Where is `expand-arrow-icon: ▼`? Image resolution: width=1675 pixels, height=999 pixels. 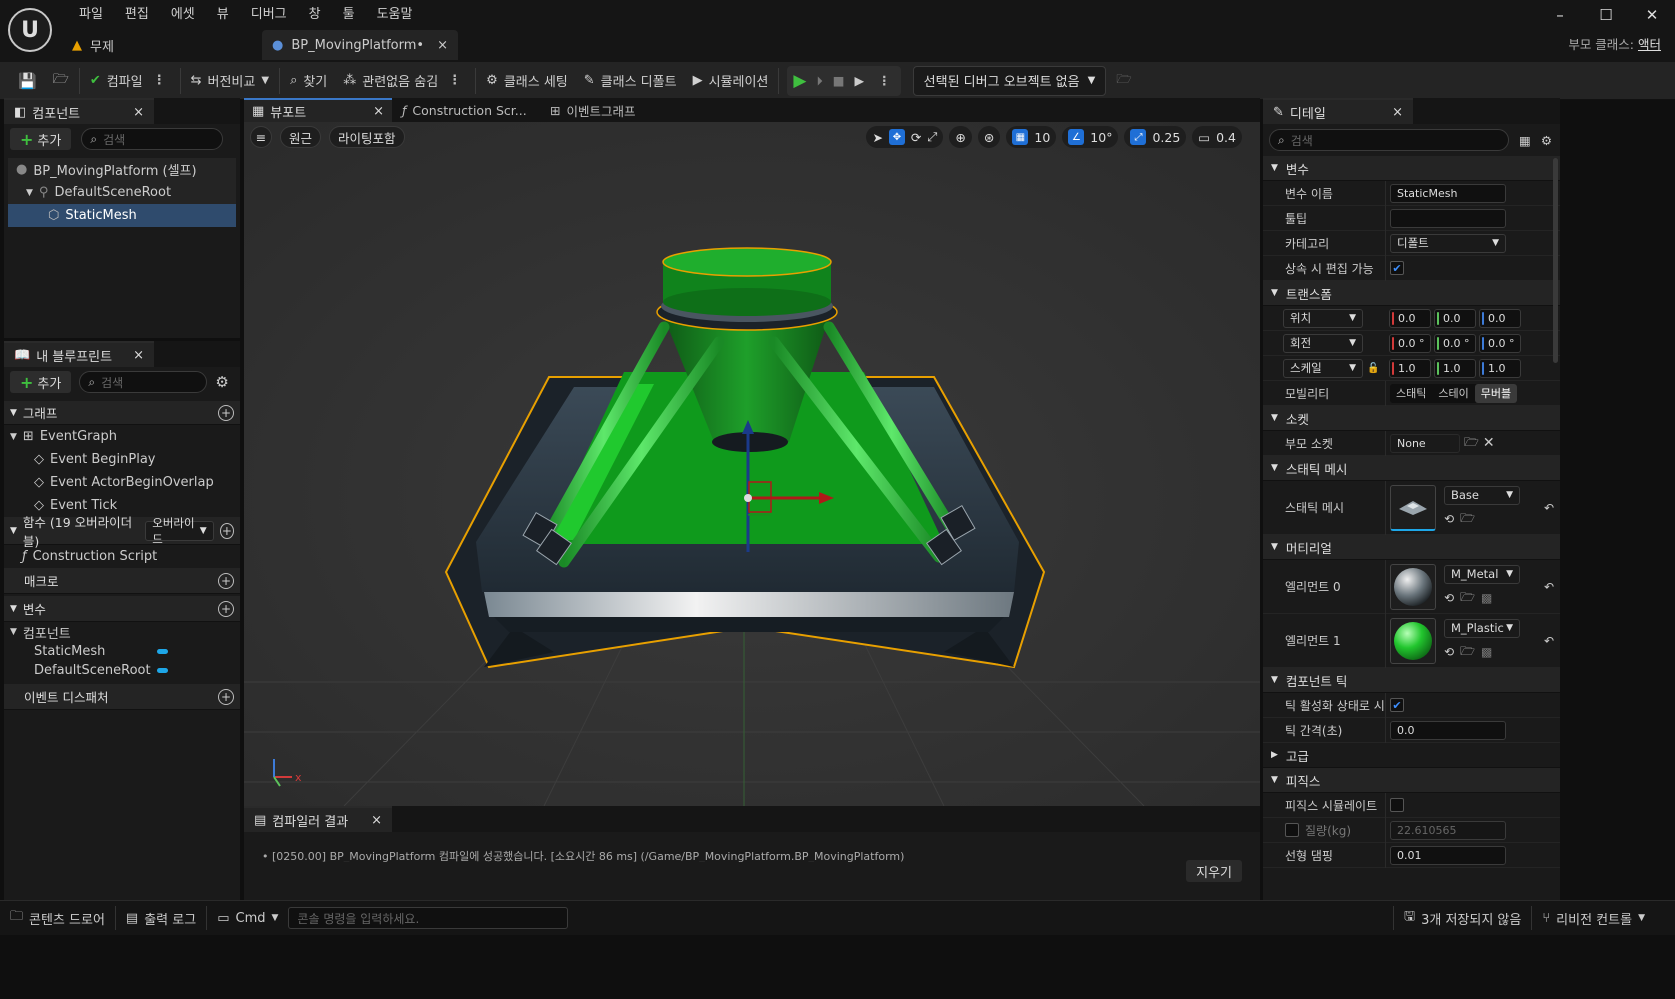 expand-arrow-icon: ▼ is located at coordinates (29, 193).